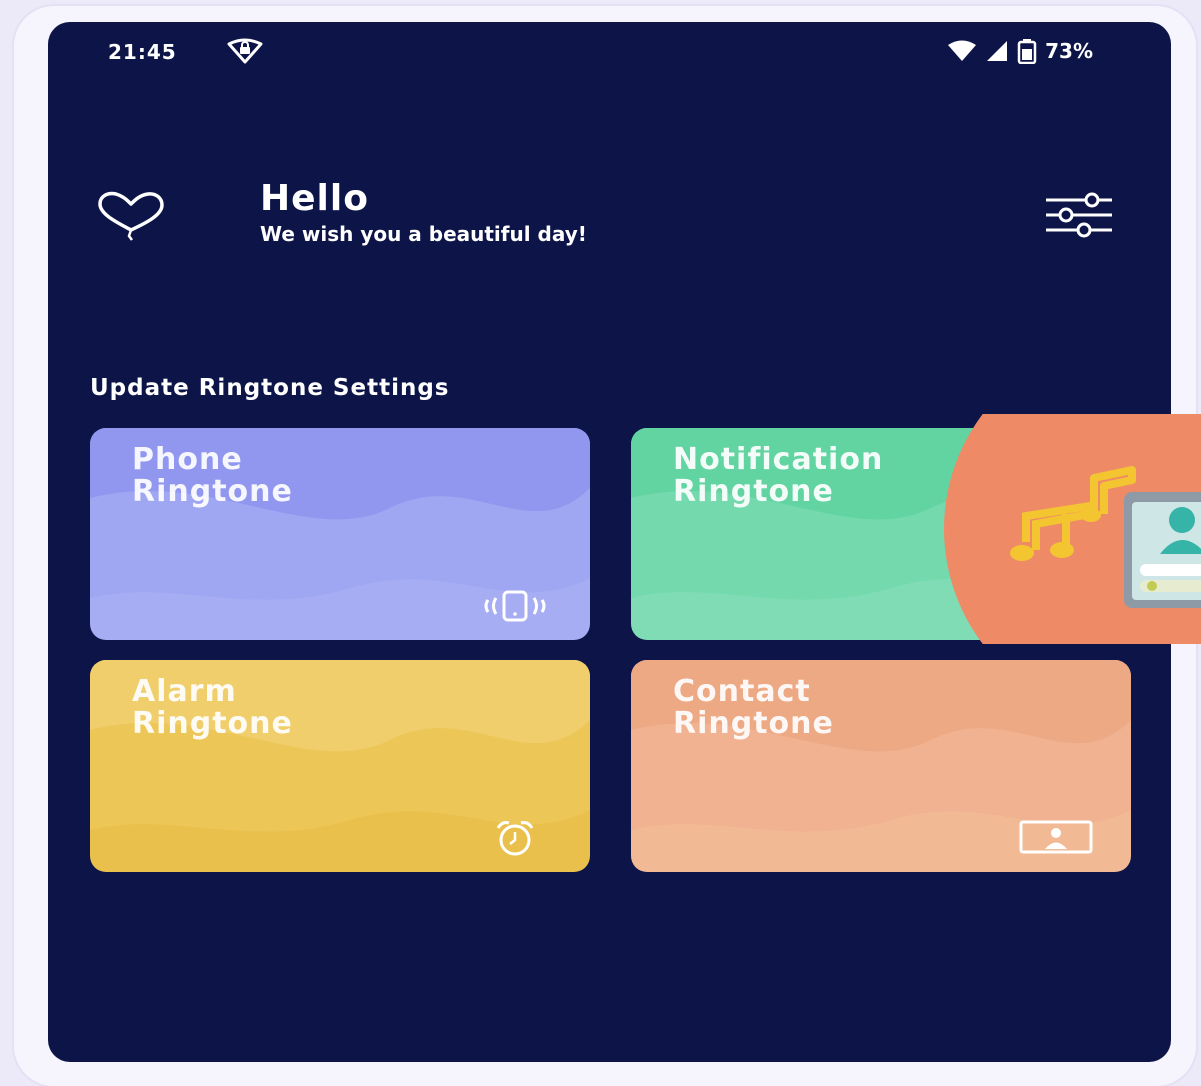 The image size is (1201, 1086). What do you see at coordinates (1079, 215) in the screenshot?
I see `filter-settings-icon` at bounding box center [1079, 215].